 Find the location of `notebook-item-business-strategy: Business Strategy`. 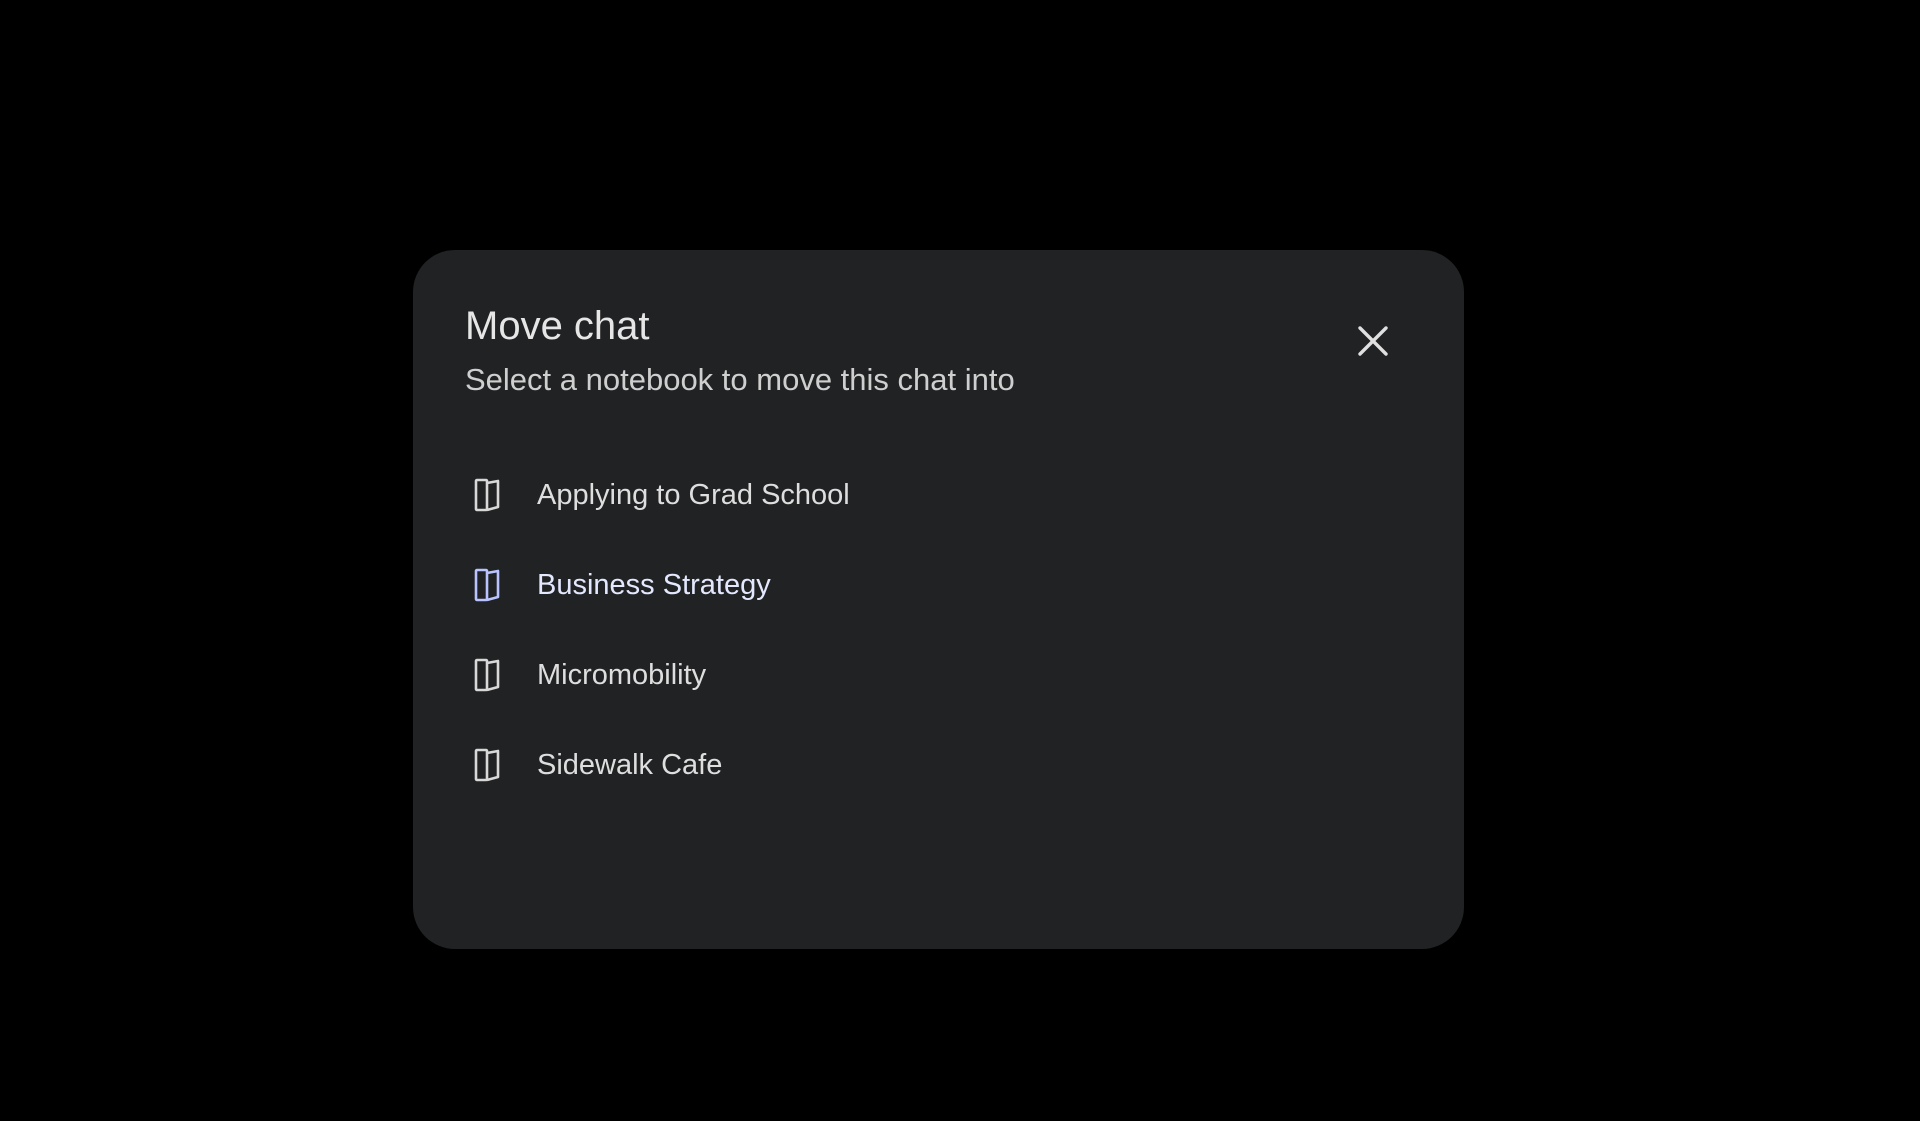

notebook-item-business-strategy: Business Strategy is located at coordinates (935, 585).